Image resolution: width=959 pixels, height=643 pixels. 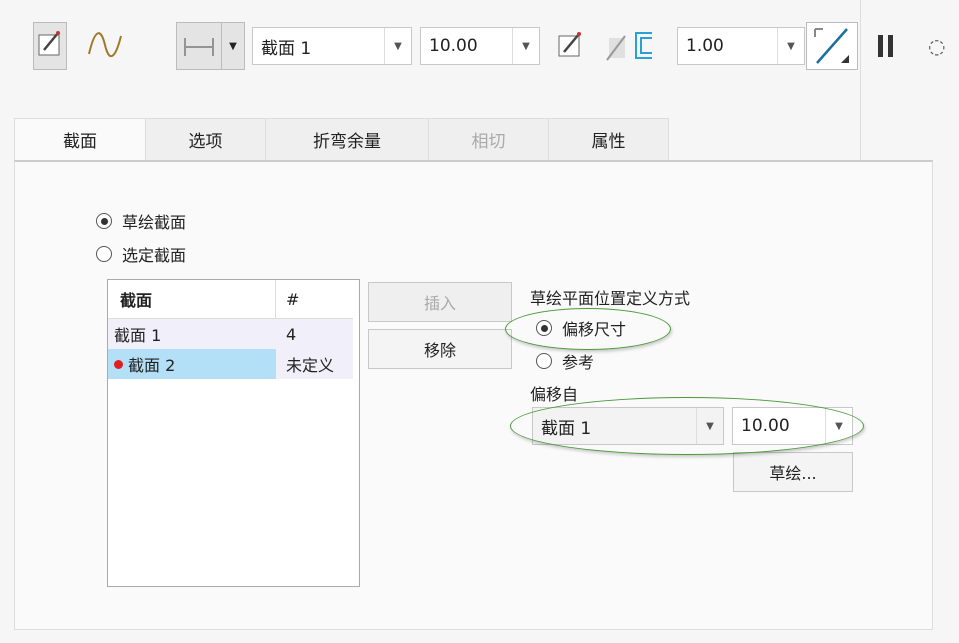 What do you see at coordinates (644, 46) in the screenshot?
I see `wall-thickness-icon` at bounding box center [644, 46].